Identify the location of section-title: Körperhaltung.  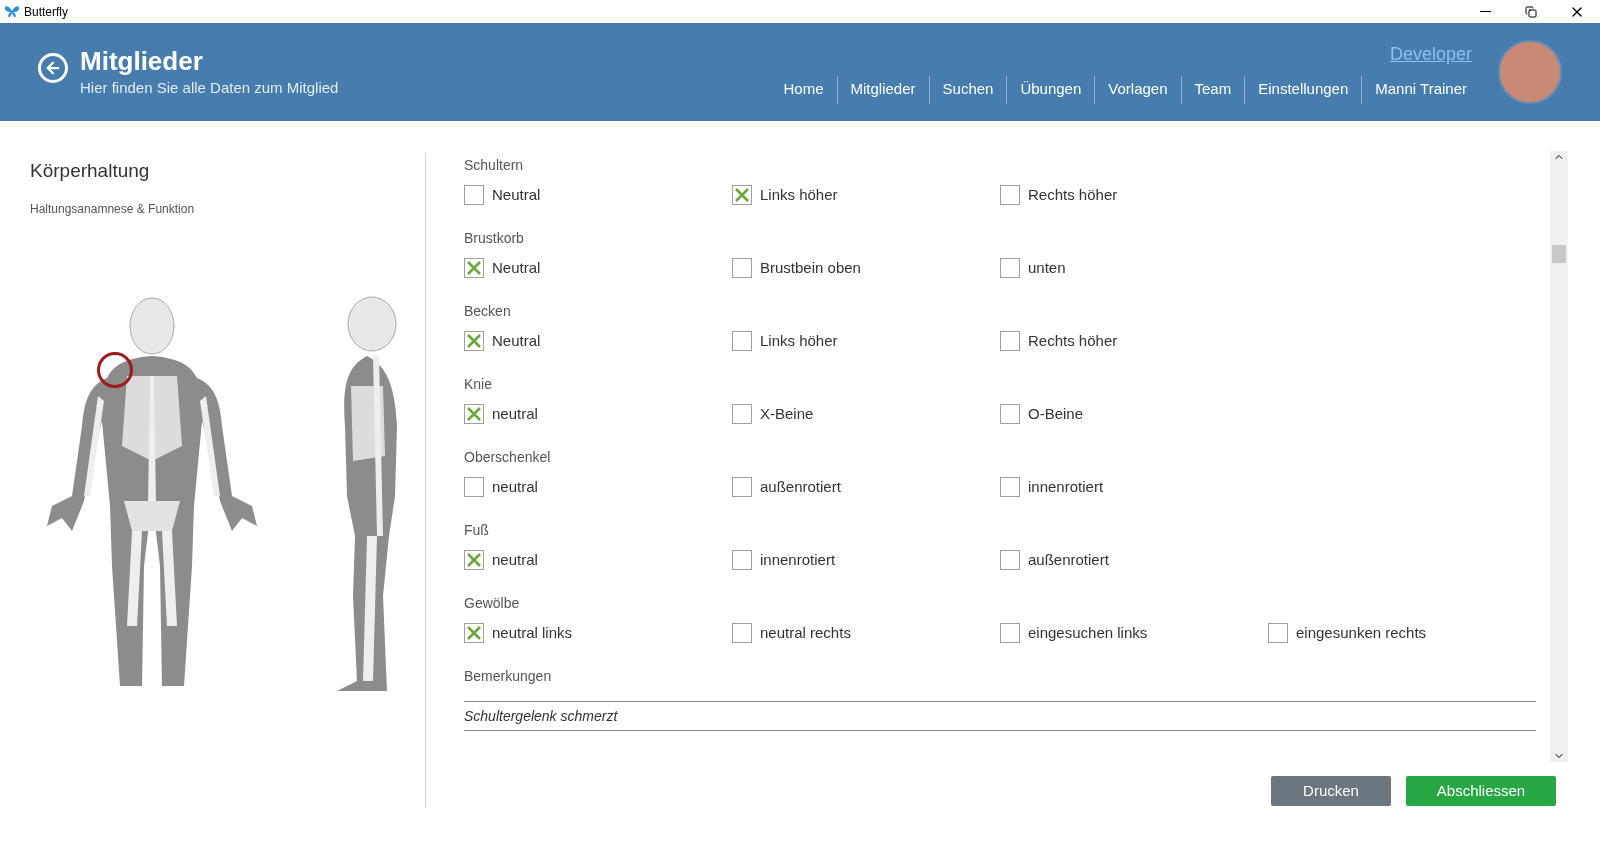
(90, 171).